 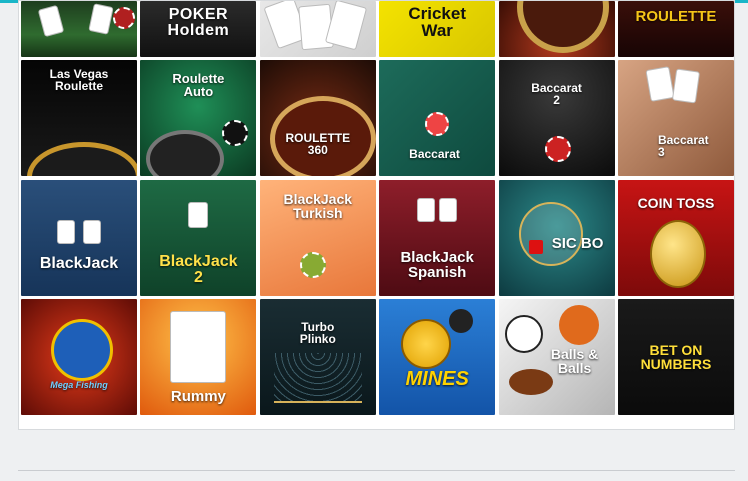 I want to click on game-title: BET ON NUMBERS, so click(x=676, y=357).